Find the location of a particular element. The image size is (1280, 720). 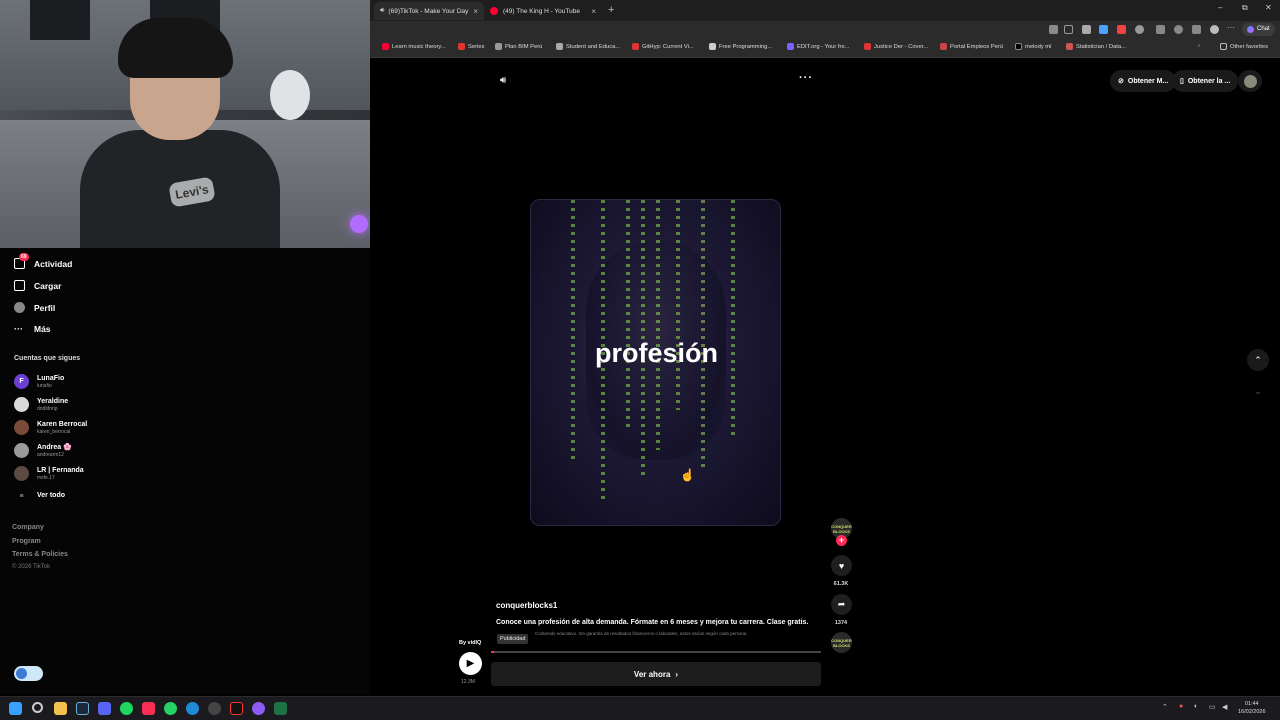

search-icon is located at coordinates (37, 707).